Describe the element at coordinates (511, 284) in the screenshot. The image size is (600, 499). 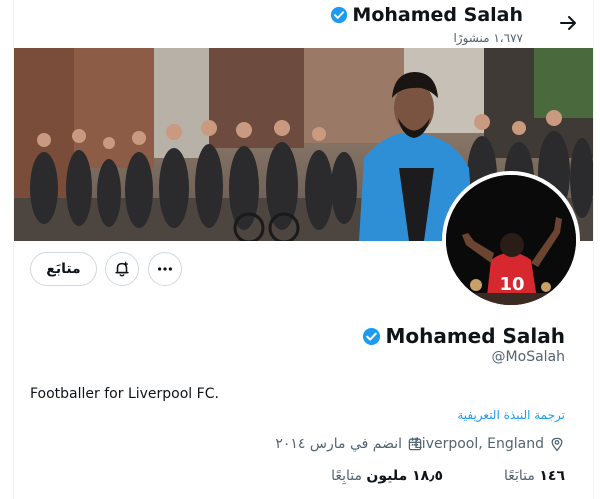
I see `svg-text: 10` at that location.